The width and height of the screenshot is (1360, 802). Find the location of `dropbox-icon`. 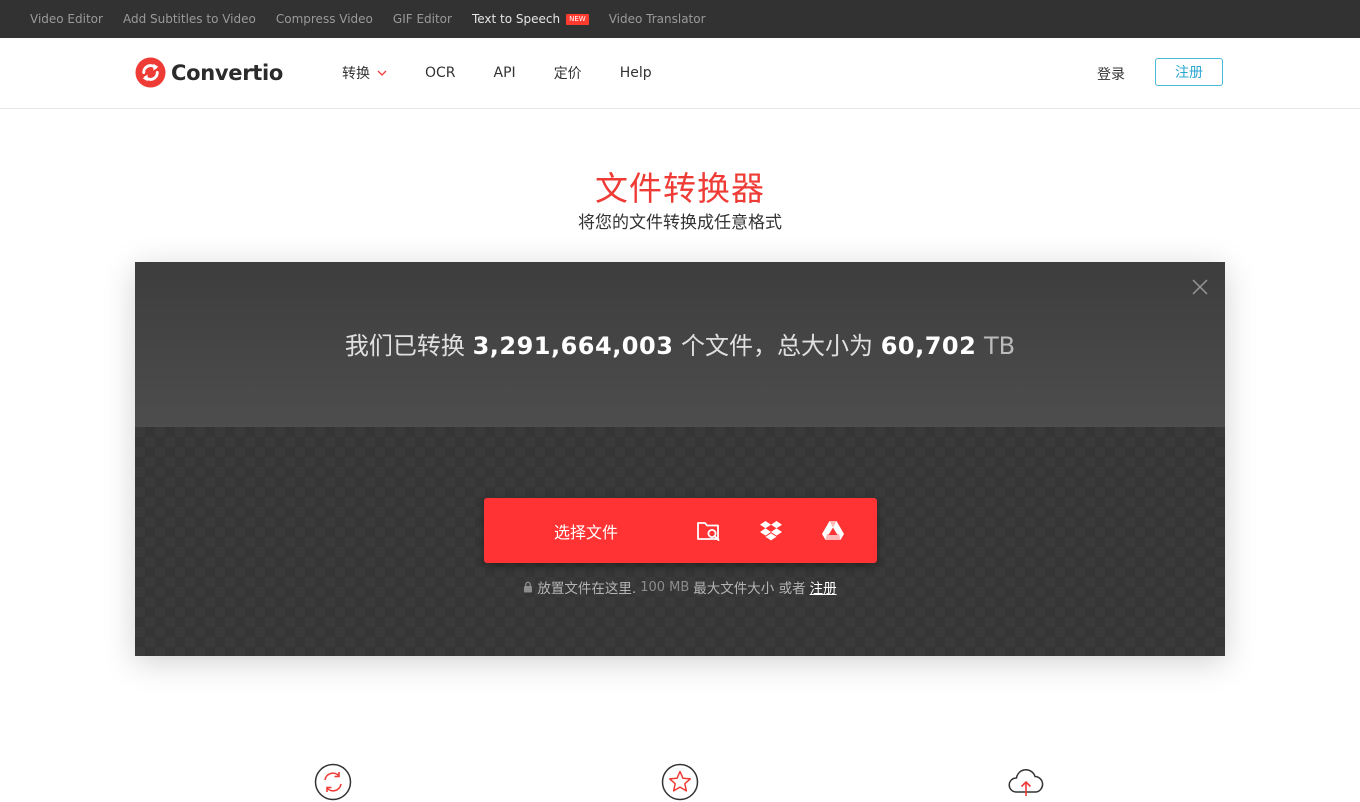

dropbox-icon is located at coordinates (771, 531).